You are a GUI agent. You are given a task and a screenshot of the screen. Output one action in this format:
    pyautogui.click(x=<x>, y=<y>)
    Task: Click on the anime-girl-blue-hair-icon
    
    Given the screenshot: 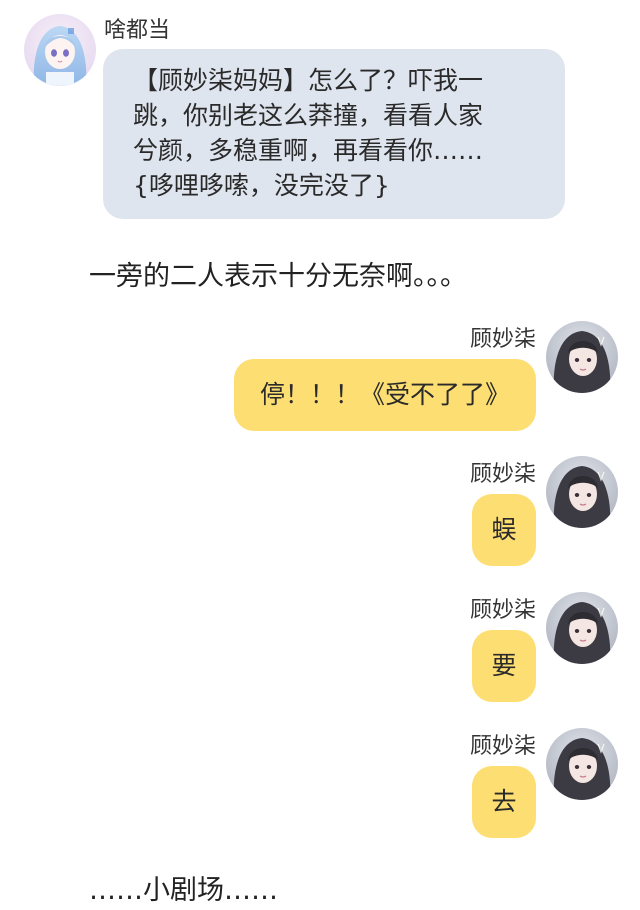 What is the action you would take?
    pyautogui.click(x=60, y=50)
    